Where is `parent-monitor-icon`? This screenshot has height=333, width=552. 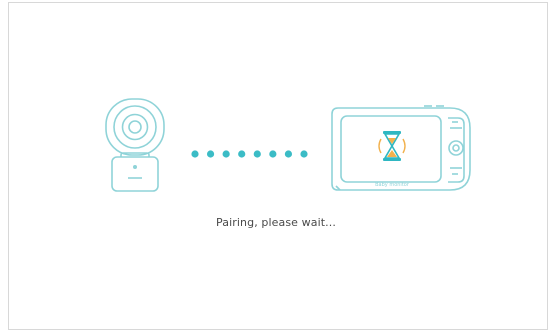 parent-monitor-icon is located at coordinates (401, 148).